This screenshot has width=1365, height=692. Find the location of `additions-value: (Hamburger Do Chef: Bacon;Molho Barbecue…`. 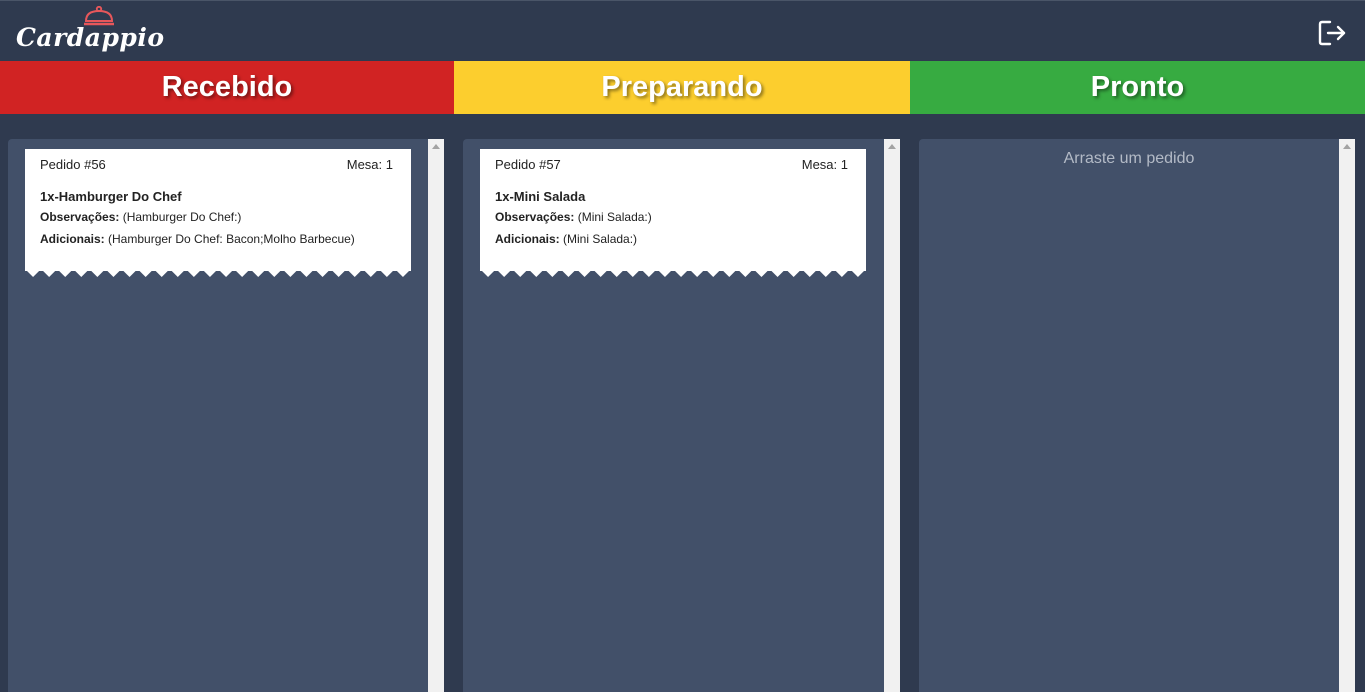

additions-value: (Hamburger Do Chef: Bacon;Molho Barbecue… is located at coordinates (229, 239).